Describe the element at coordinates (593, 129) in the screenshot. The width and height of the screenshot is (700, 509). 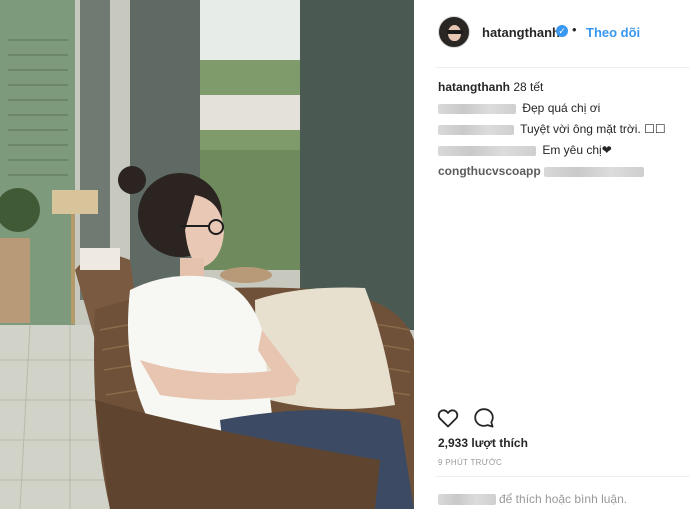
I see `comment-text: Tuyệt vời ông mặt trời. ☐☐` at that location.